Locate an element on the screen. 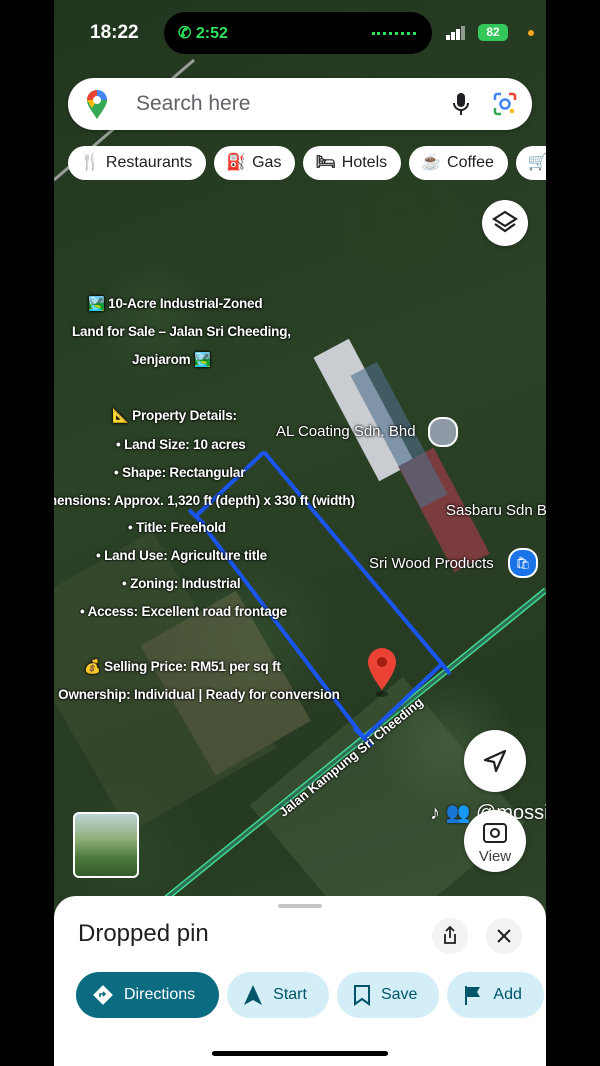 This screenshot has height=1066, width=600. close-icon is located at coordinates (504, 936).